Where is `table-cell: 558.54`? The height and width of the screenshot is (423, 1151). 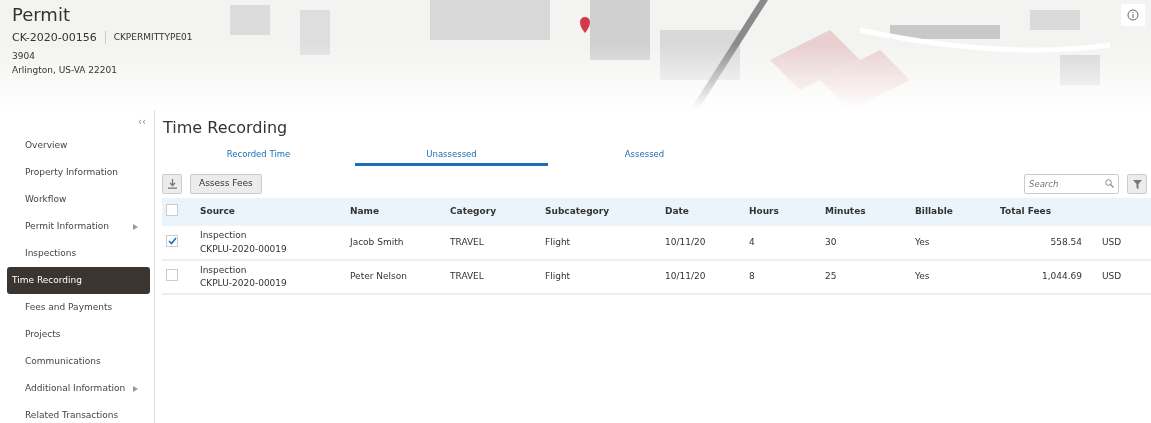
table-cell: 558.54 is located at coordinates (1066, 241).